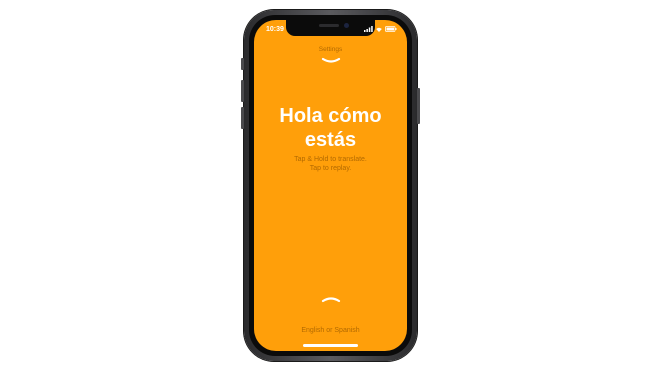 The image size is (660, 371). What do you see at coordinates (331, 299) in the screenshot?
I see `chevron-up-icon` at bounding box center [331, 299].